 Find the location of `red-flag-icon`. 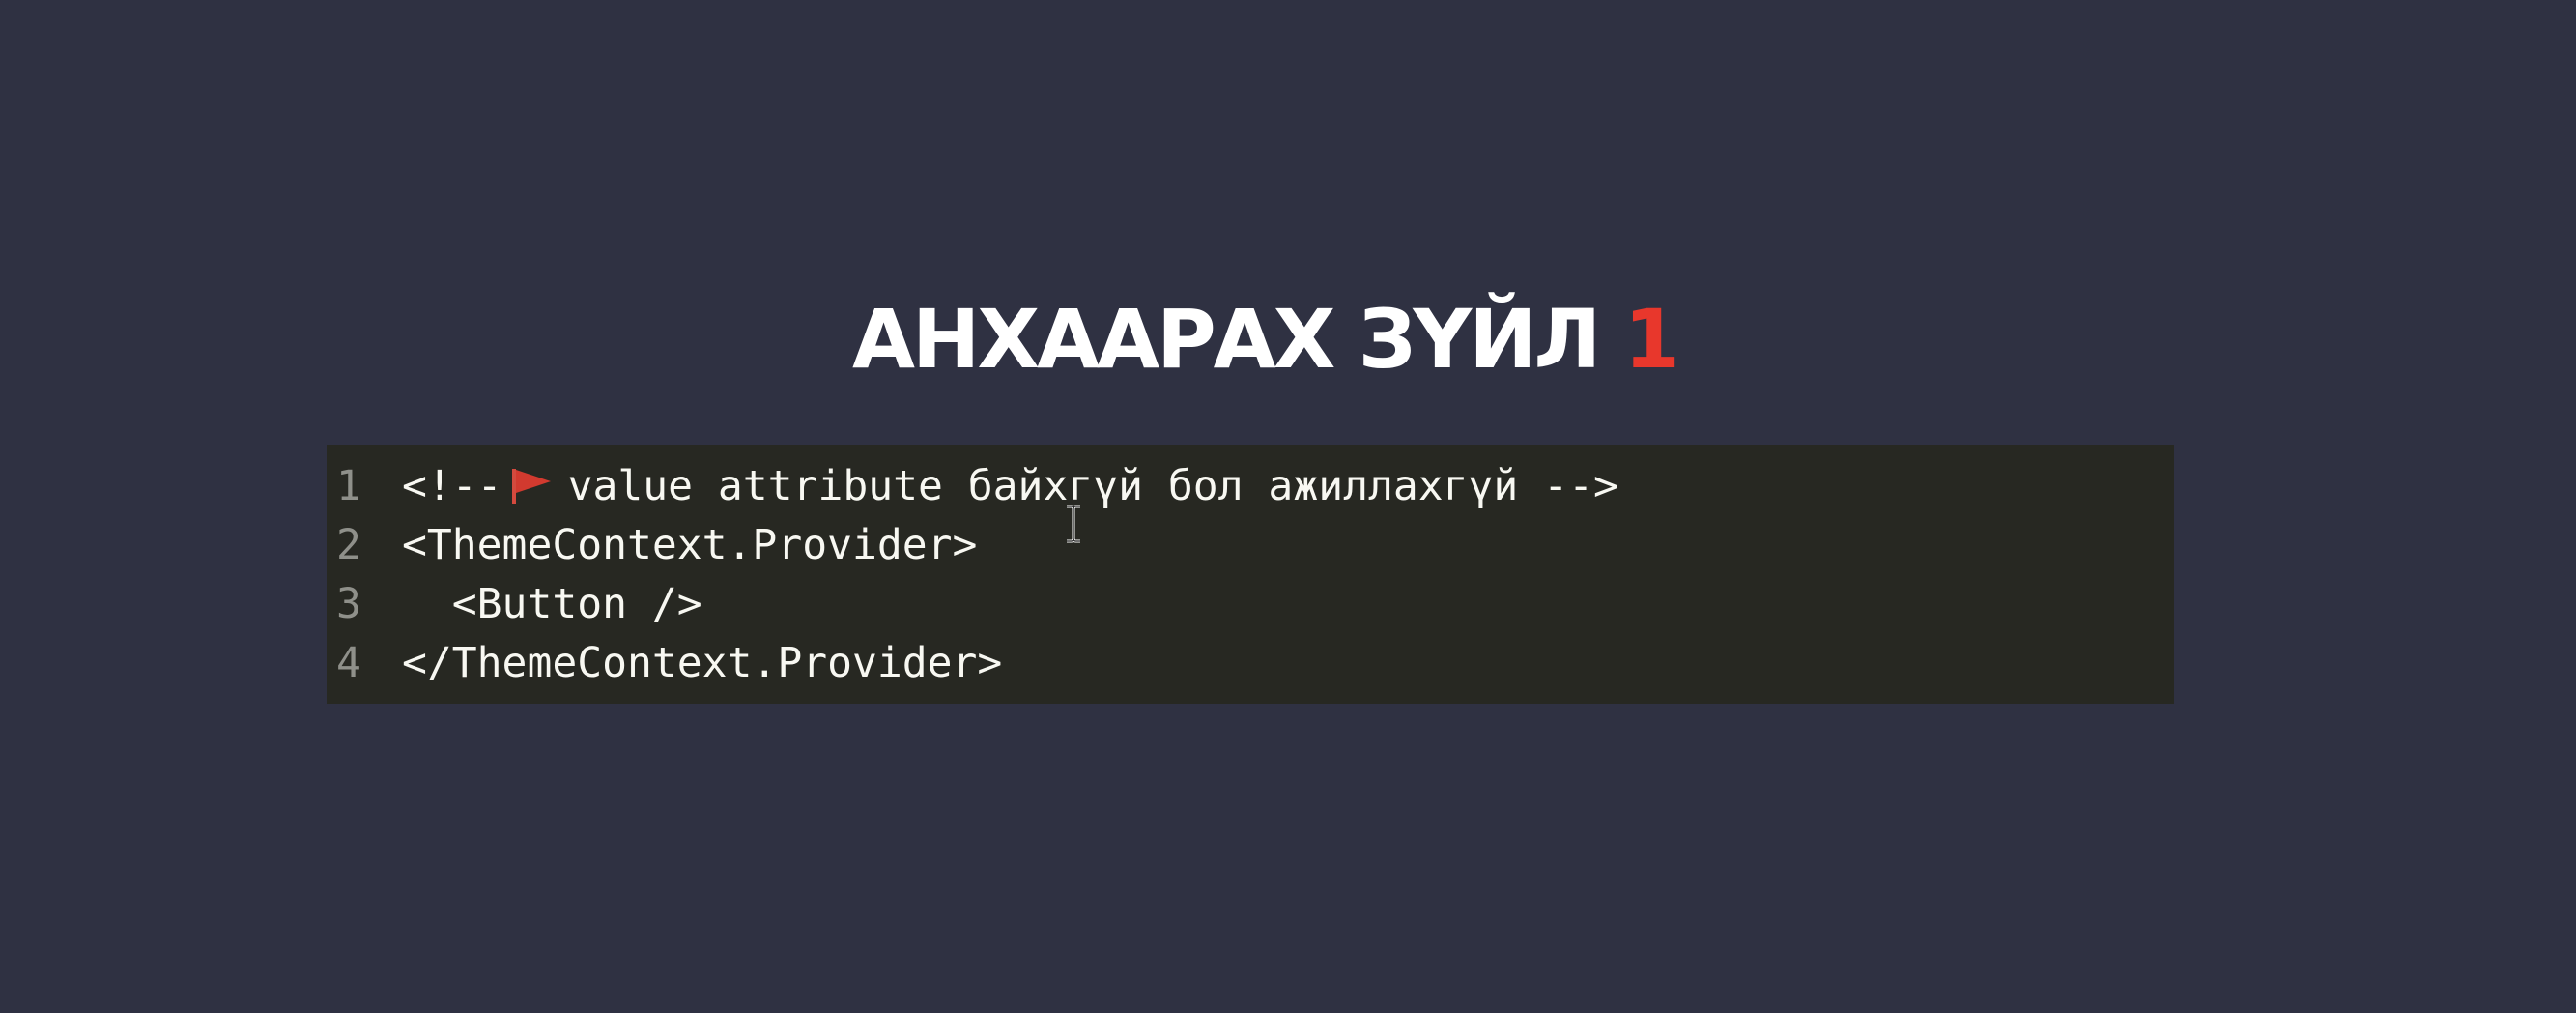

red-flag-icon is located at coordinates (531, 487).